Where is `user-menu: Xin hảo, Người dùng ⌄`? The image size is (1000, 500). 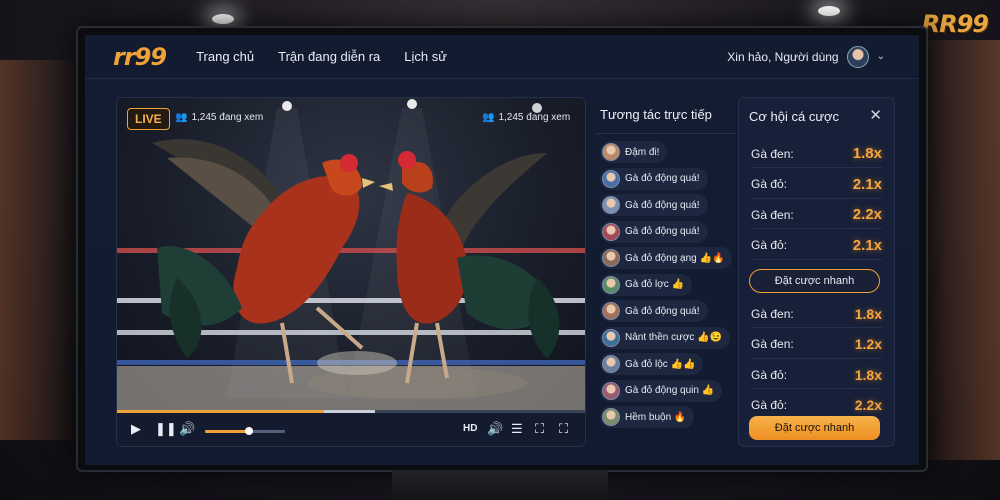 user-menu: Xin hảo, Người dùng ⌄ is located at coordinates (806, 56).